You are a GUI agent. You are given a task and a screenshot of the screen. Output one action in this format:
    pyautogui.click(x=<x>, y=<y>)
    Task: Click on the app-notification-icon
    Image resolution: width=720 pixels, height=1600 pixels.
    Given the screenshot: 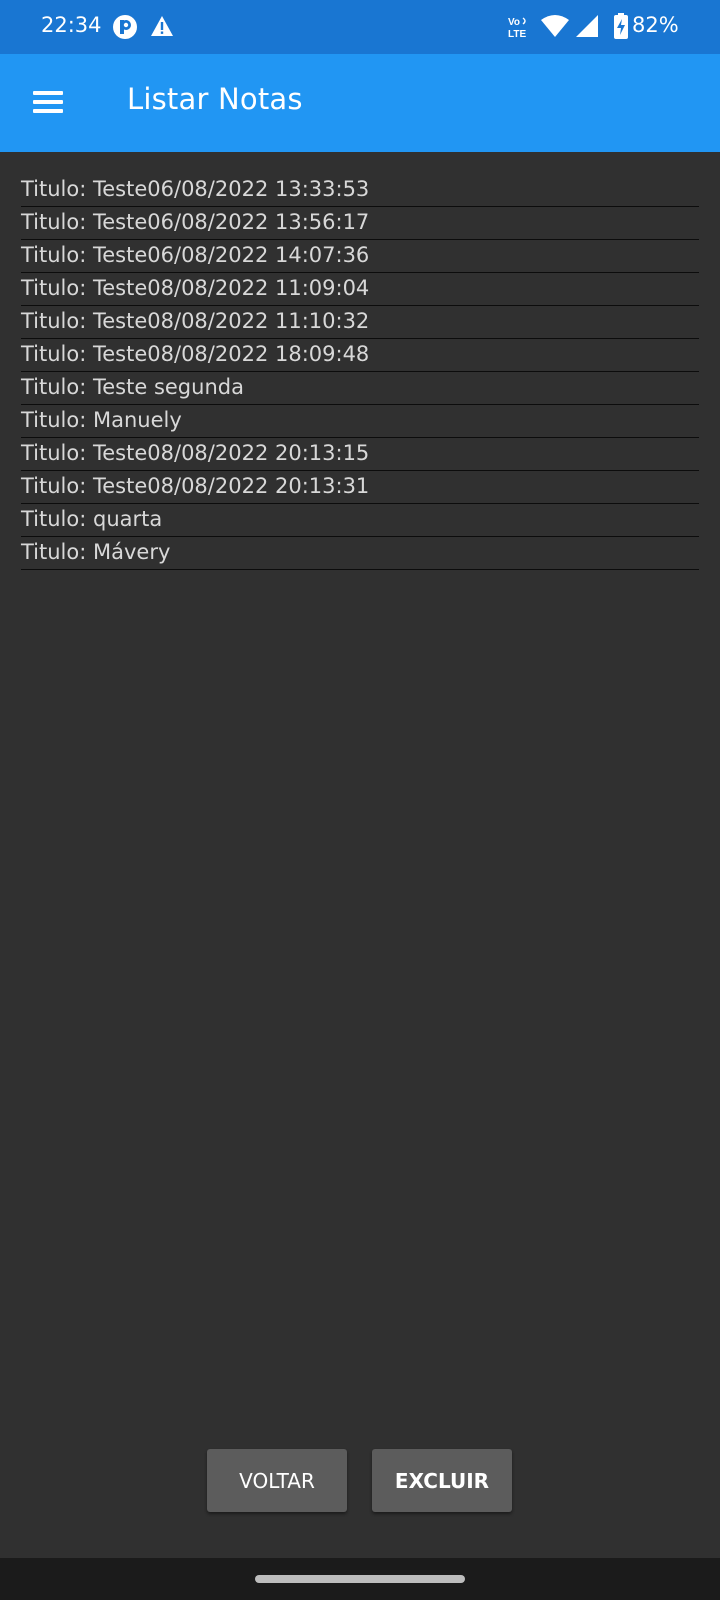 What is the action you would take?
    pyautogui.click(x=125, y=27)
    